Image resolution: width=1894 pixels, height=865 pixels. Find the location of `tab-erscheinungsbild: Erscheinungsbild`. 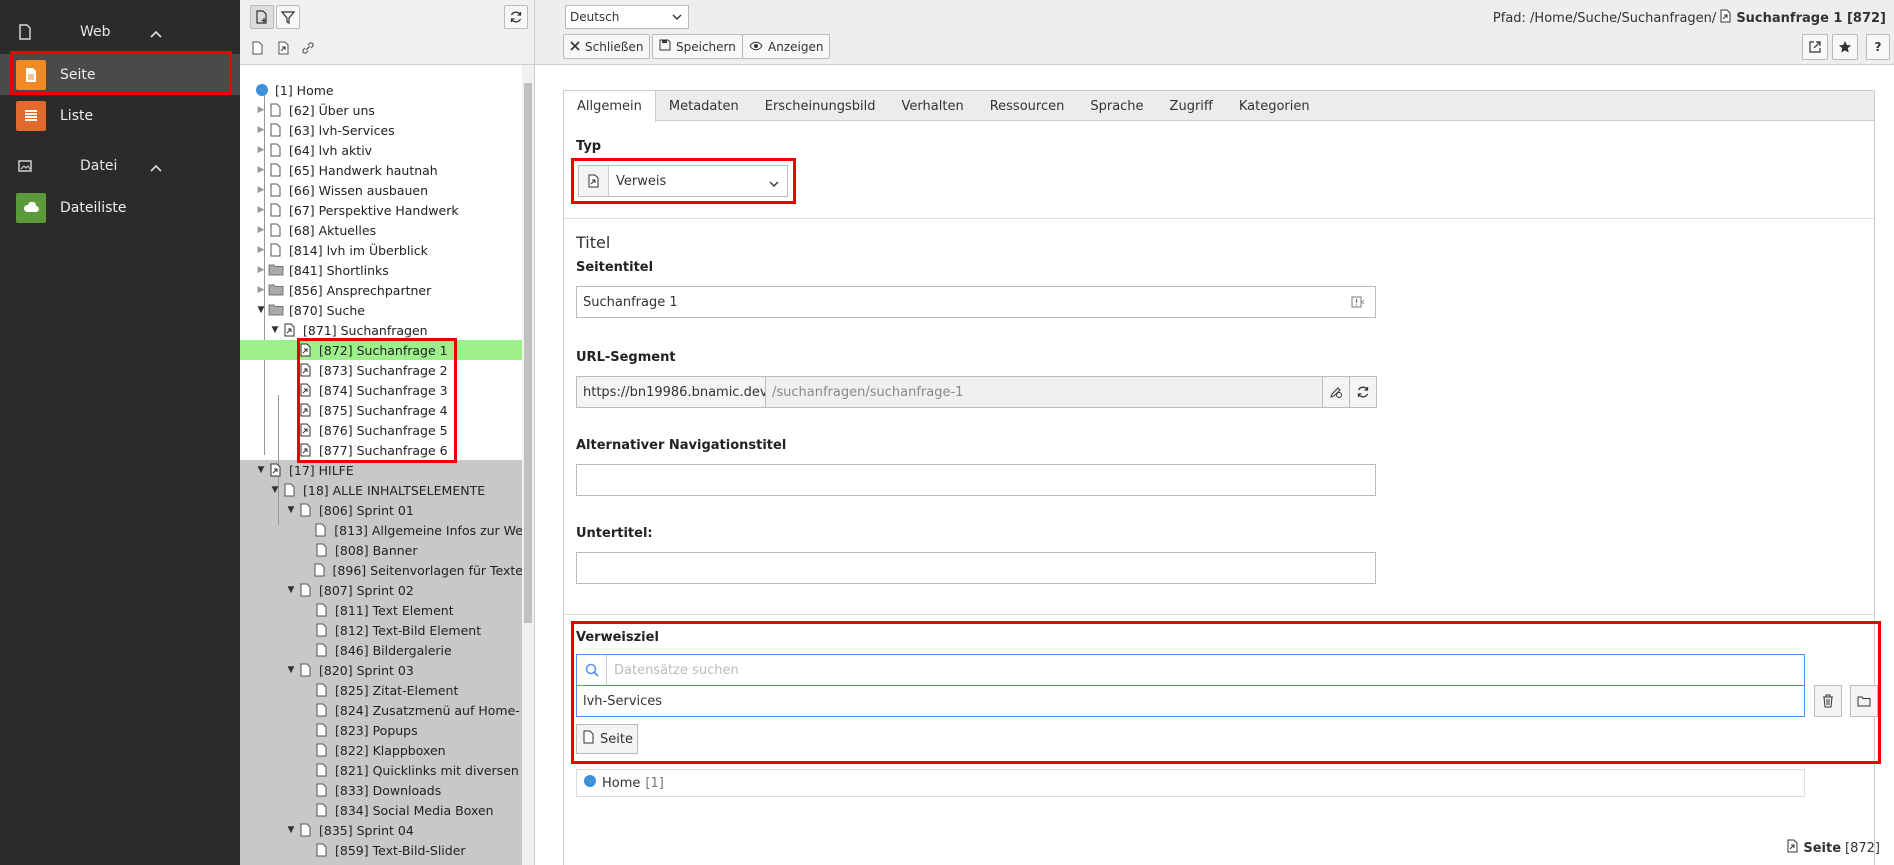

tab-erscheinungsbild: Erscheinungsbild is located at coordinates (820, 106).